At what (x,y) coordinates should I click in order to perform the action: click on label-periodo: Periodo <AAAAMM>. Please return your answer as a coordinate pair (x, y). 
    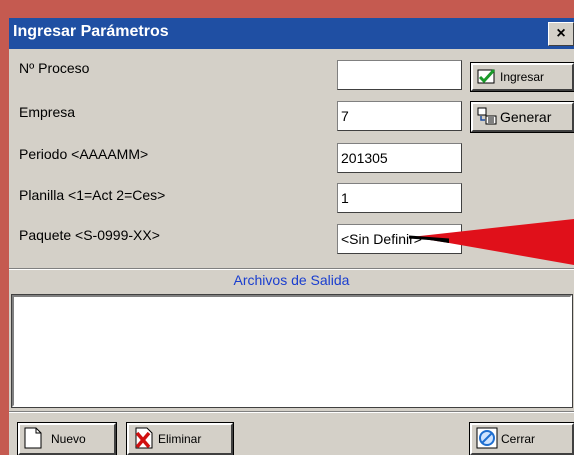
    Looking at the image, I should click on (84, 154).